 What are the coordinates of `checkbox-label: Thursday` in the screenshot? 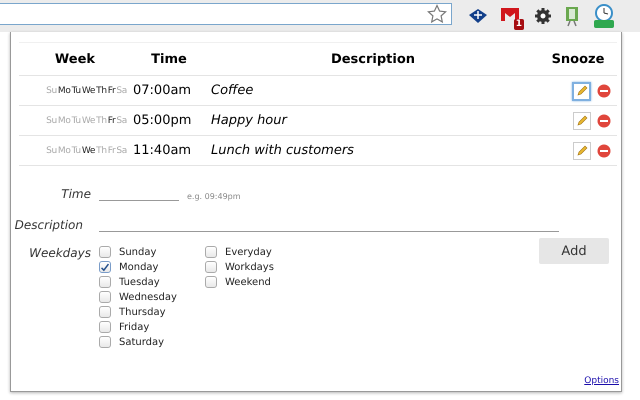 It's located at (142, 312).